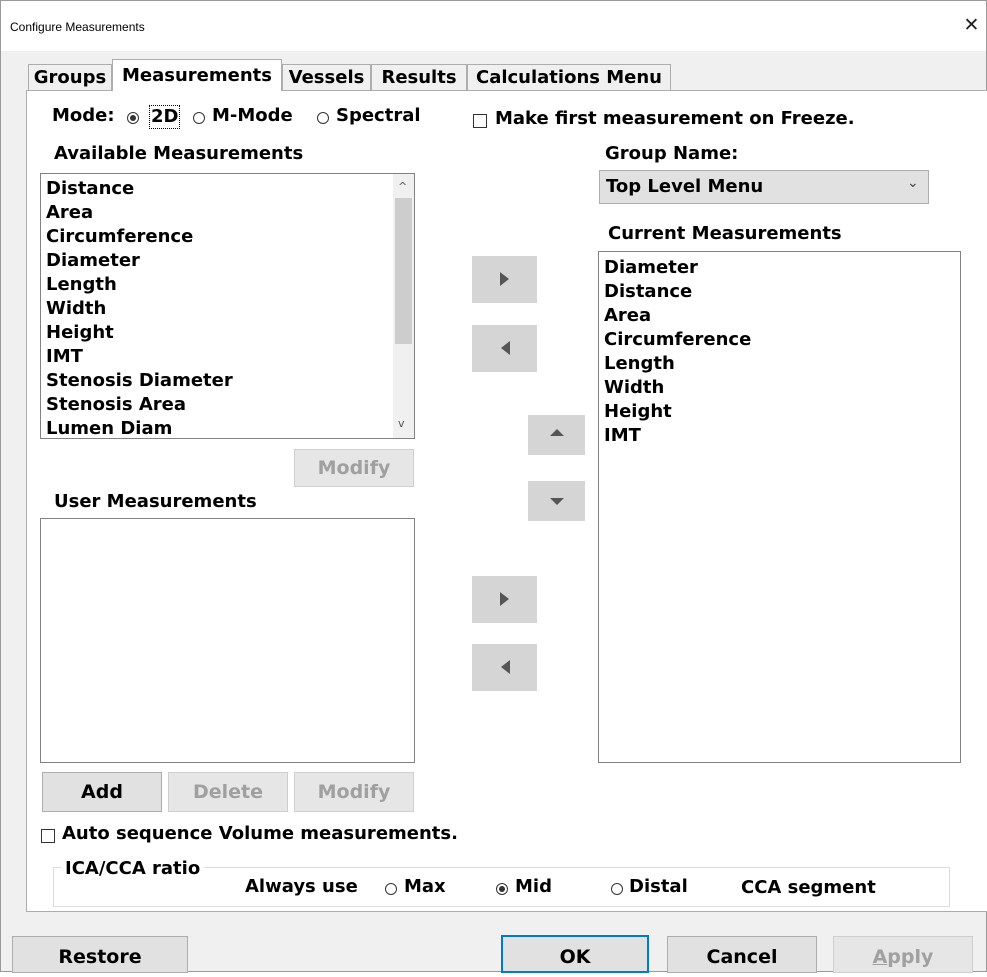 This screenshot has height=977, width=987. I want to click on list-item: Lumen Diam, so click(217, 427).